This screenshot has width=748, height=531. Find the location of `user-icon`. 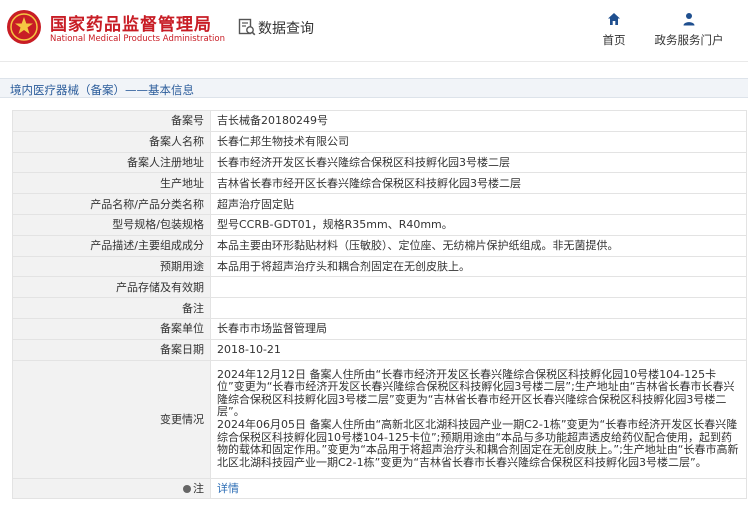

user-icon is located at coordinates (689, 19).